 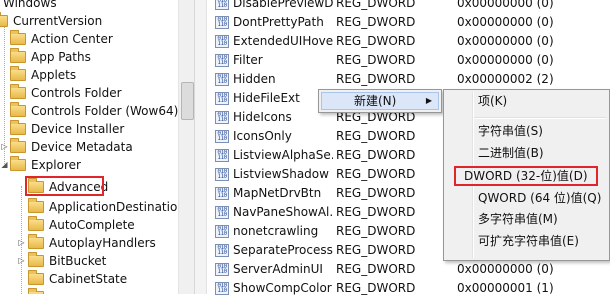 I want to click on tree-item-label: Controls Folder, so click(x=76, y=93).